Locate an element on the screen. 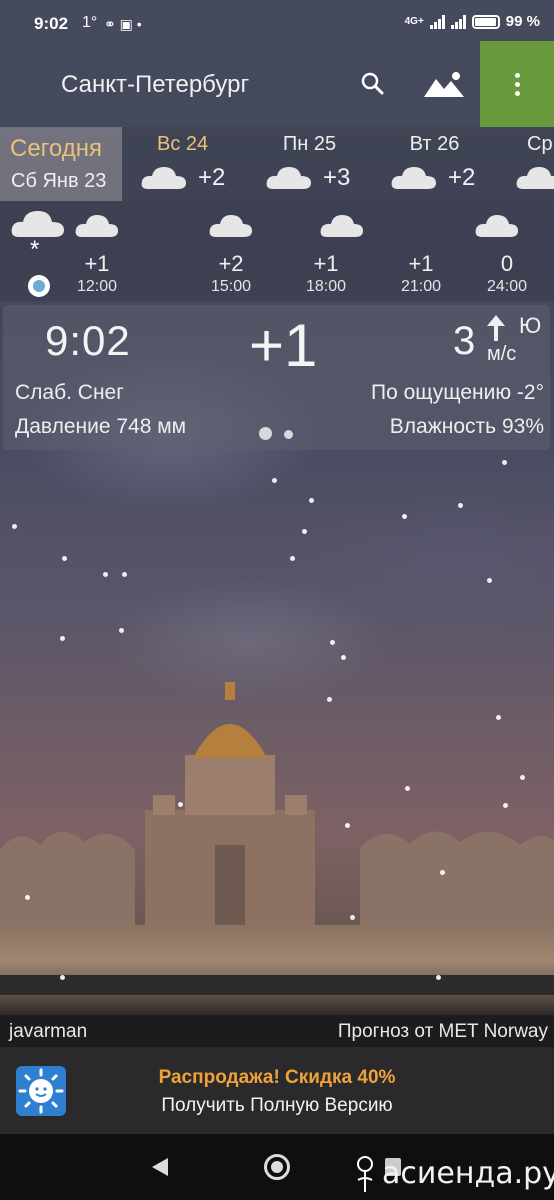 The width and height of the screenshot is (554, 1200). day-item: Ср is located at coordinates (525, 164).